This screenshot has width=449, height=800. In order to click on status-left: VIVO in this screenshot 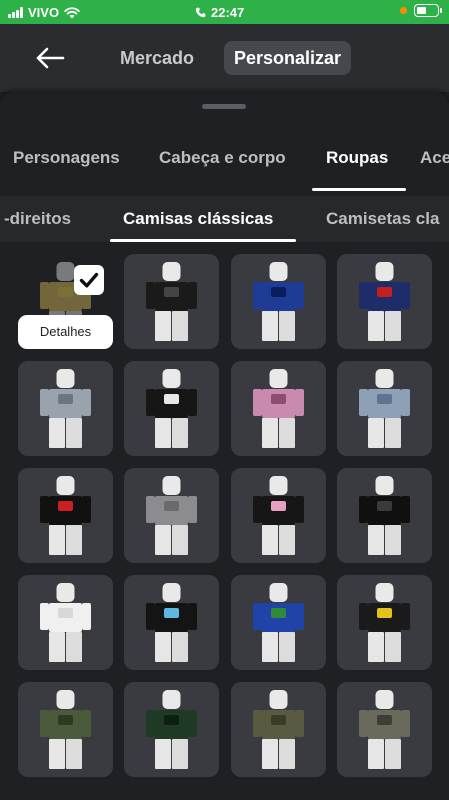, I will do `click(44, 12)`.